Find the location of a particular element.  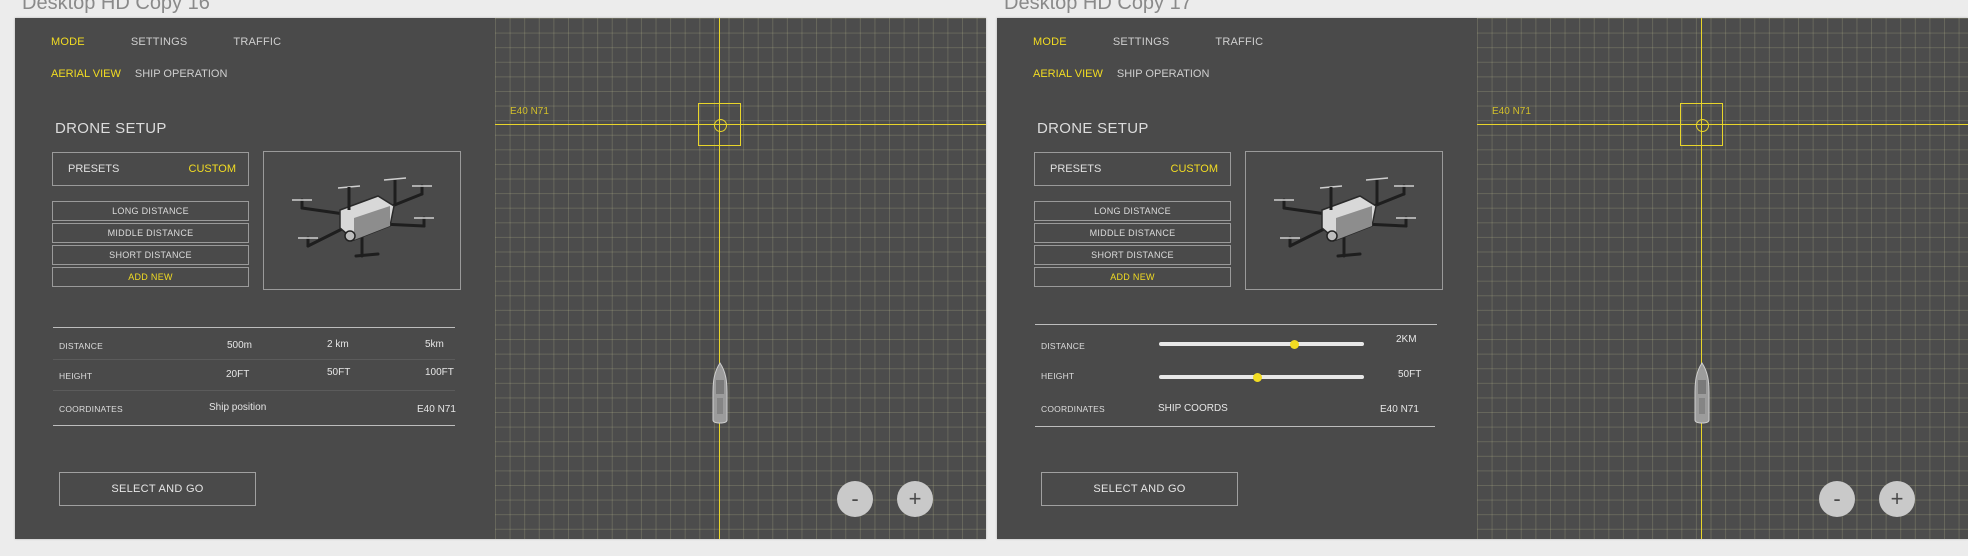

height-option-50ft: 50FT is located at coordinates (338, 372).